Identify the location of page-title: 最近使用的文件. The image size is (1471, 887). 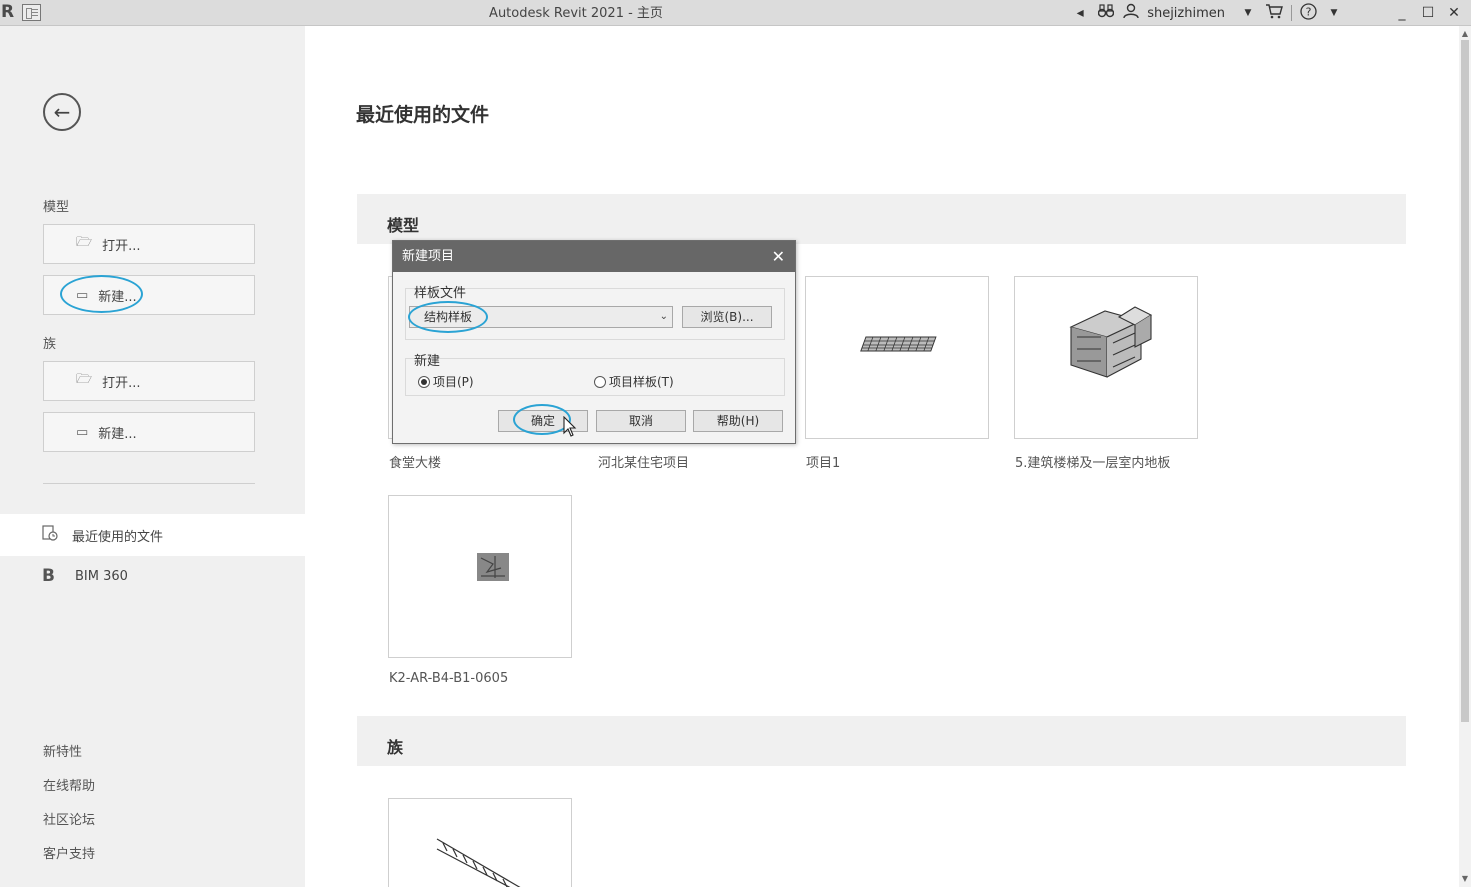
(423, 115).